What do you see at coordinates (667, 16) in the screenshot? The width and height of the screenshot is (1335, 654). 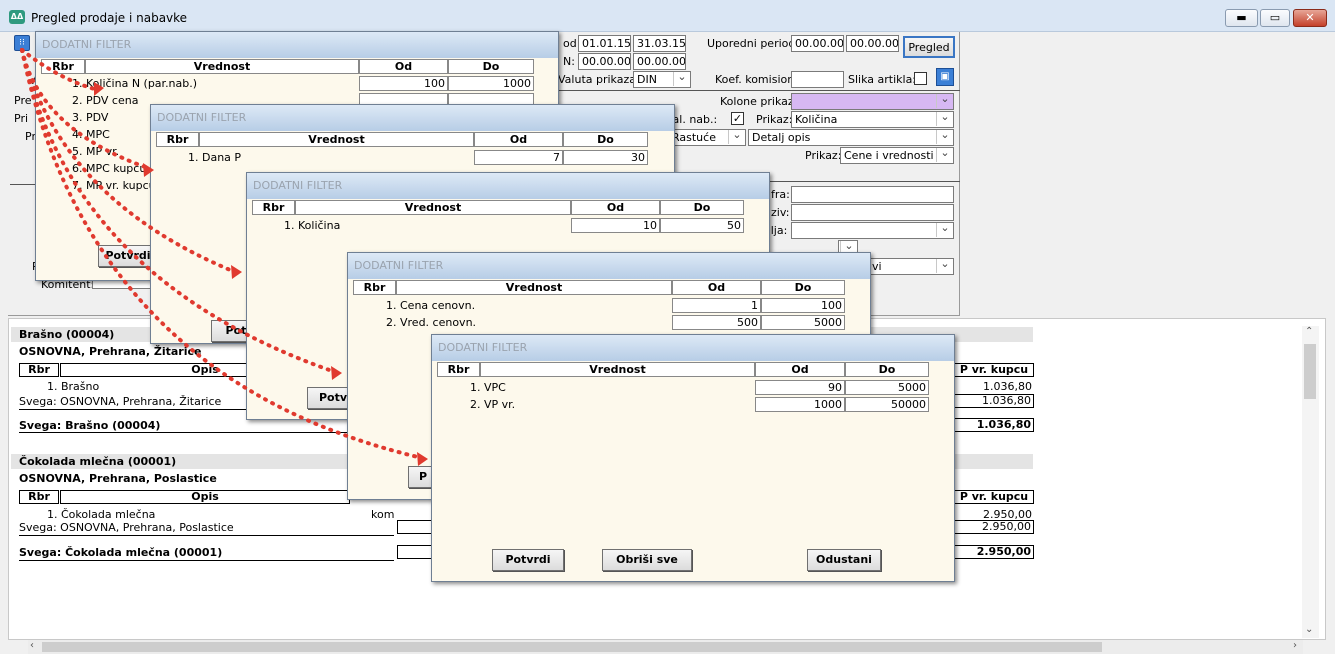 I see `title-bar: ΔΔ Pregled prodaje i nabavke ▬ ▭ ✕` at bounding box center [667, 16].